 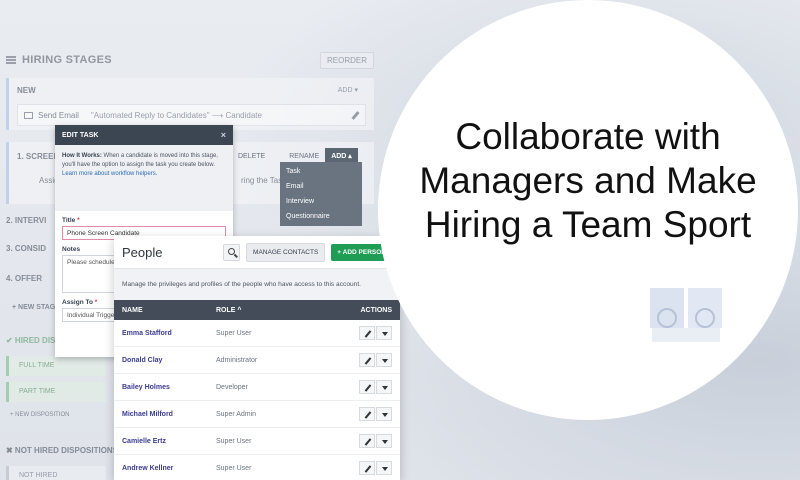 What do you see at coordinates (169, 441) in the screenshot?
I see `person-name: Camielle Ertz` at bounding box center [169, 441].